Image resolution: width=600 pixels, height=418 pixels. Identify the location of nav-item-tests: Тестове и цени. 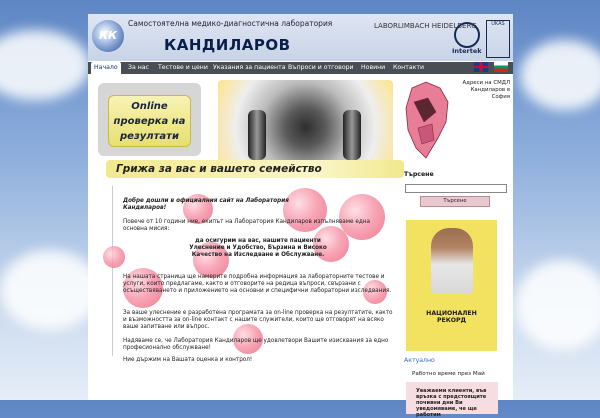
(183, 68).